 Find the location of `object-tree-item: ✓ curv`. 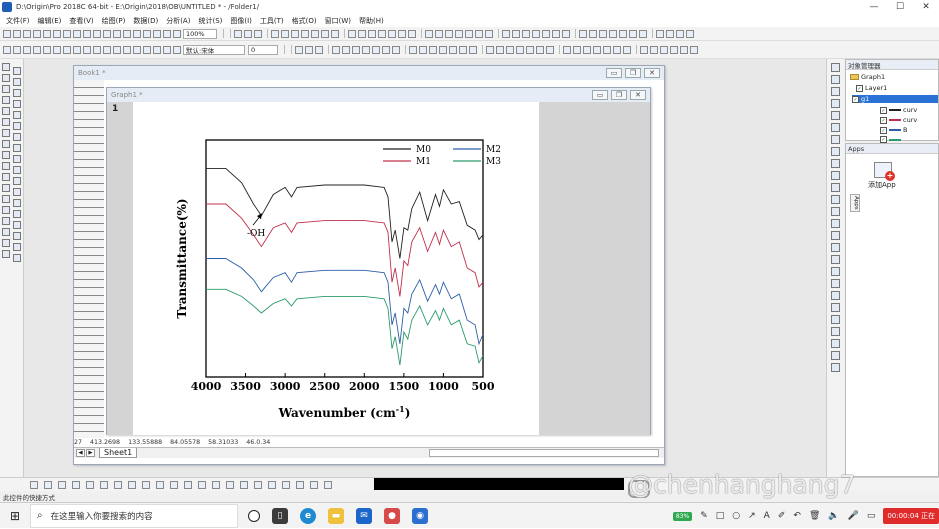

object-tree-item: ✓ curv is located at coordinates (898, 120).